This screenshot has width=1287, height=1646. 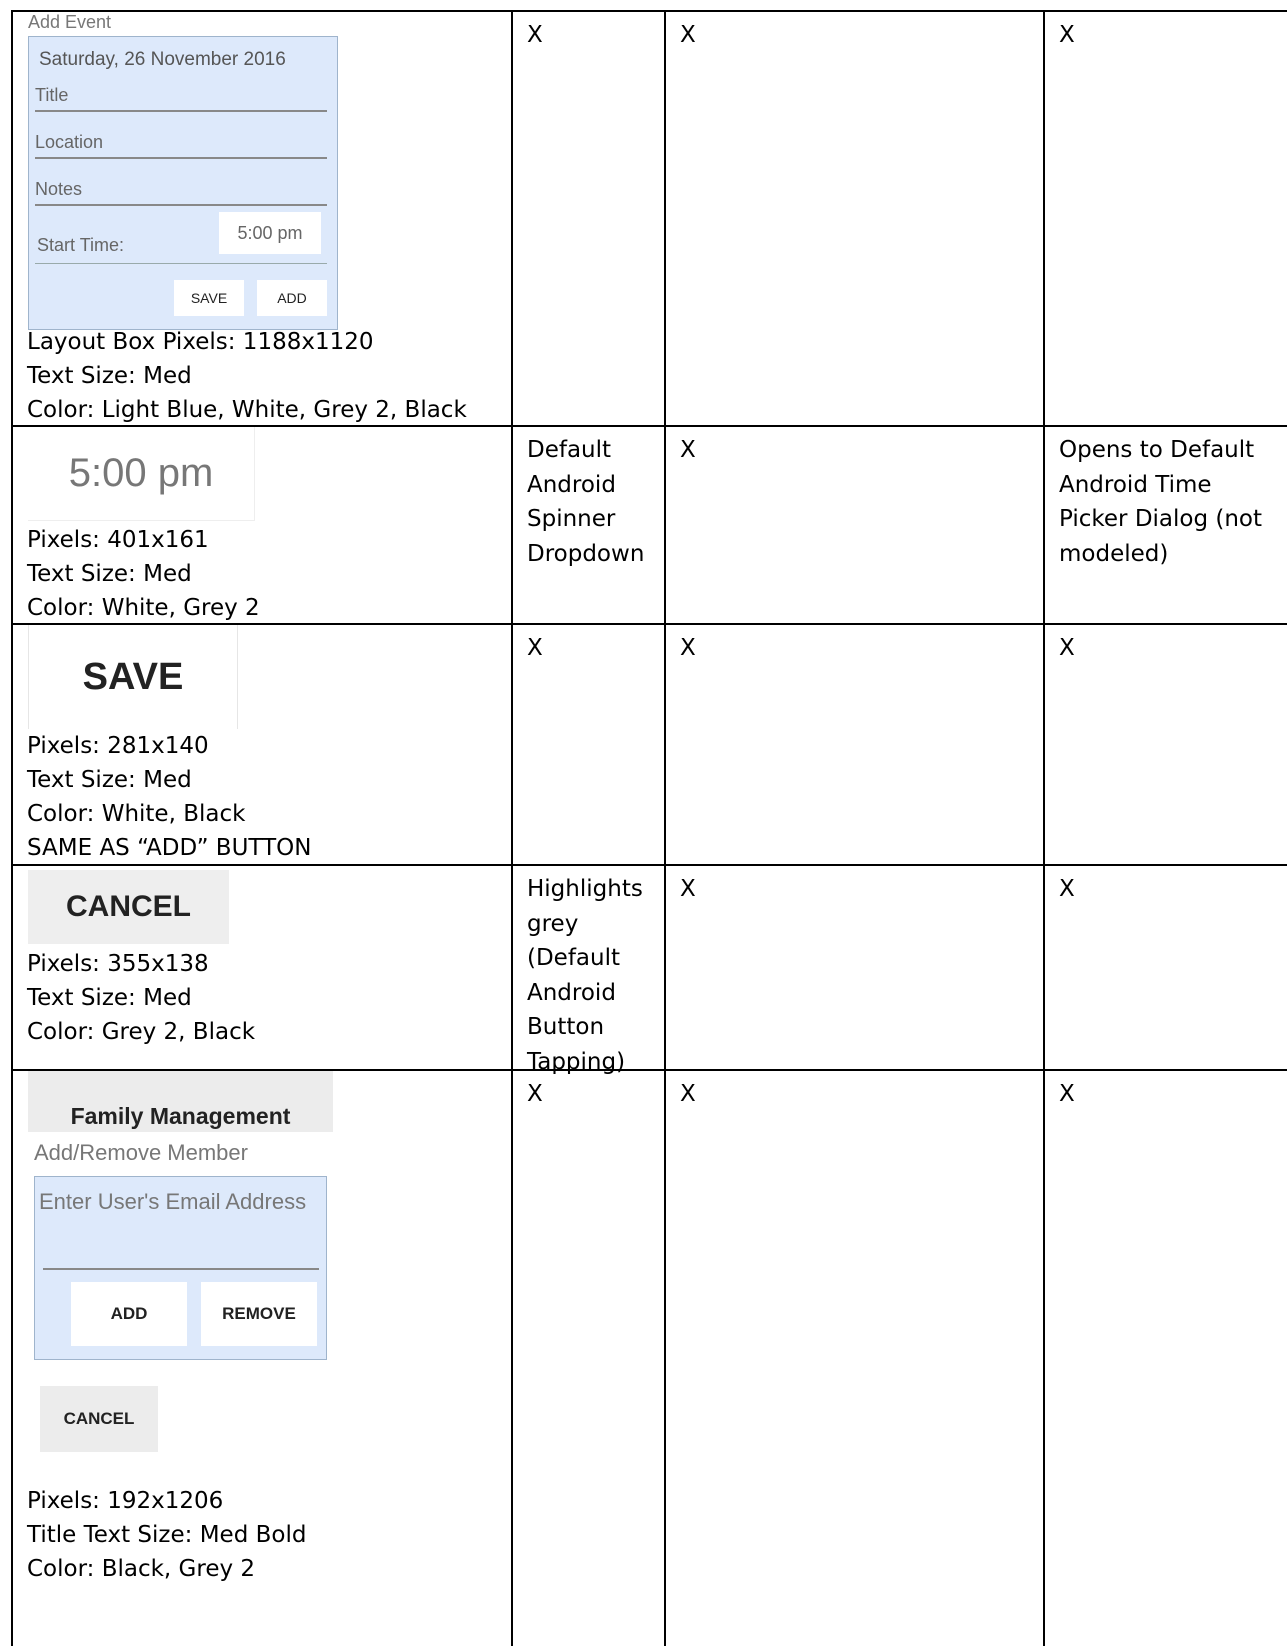 What do you see at coordinates (169, 848) in the screenshot?
I see `meta-line: SAME AS “ADD” BUTTON` at bounding box center [169, 848].